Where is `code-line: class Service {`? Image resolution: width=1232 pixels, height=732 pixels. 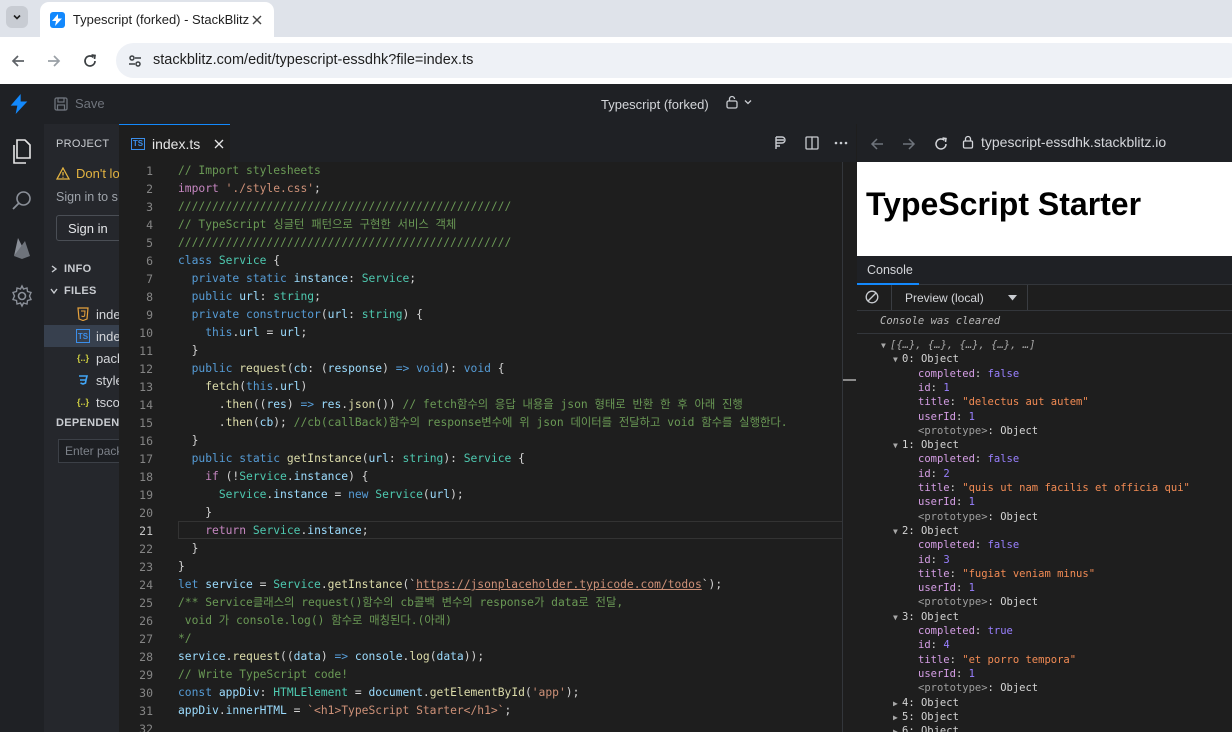 code-line: class Service { is located at coordinates (510, 261).